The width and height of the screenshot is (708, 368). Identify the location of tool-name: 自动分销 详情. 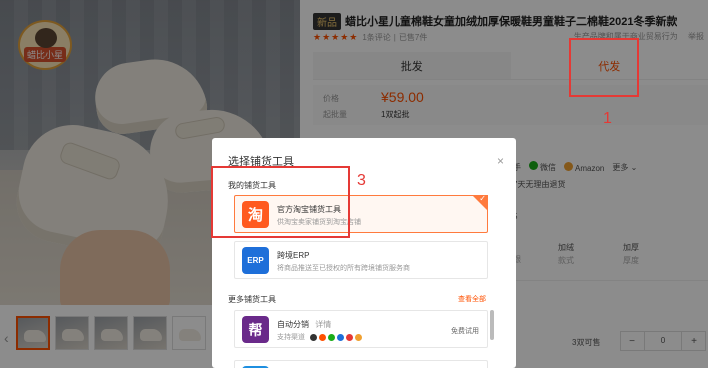
(304, 324).